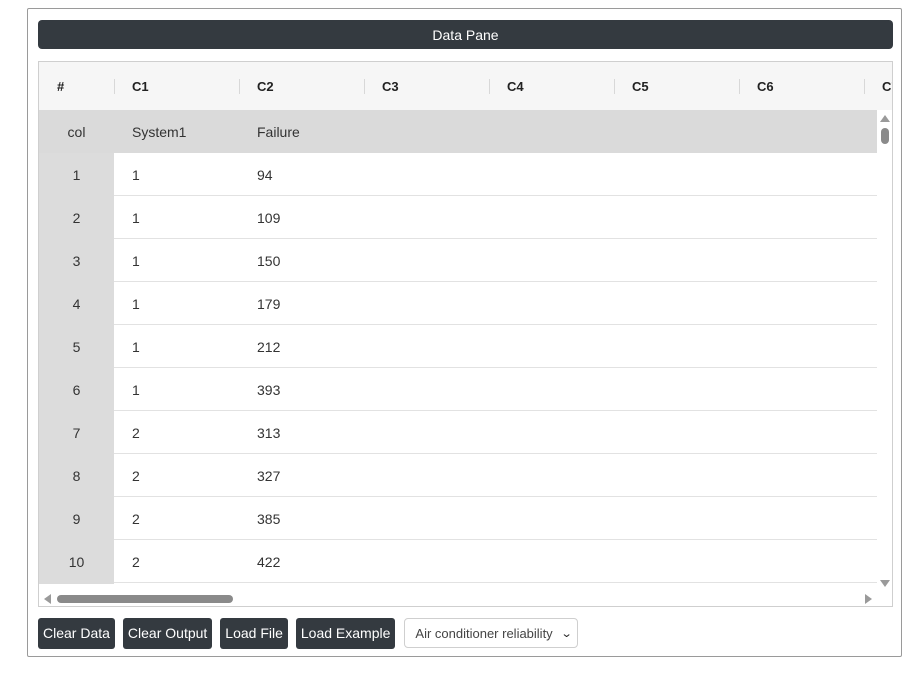  What do you see at coordinates (885, 583) in the screenshot?
I see `scroll-down-arrow-icon` at bounding box center [885, 583].